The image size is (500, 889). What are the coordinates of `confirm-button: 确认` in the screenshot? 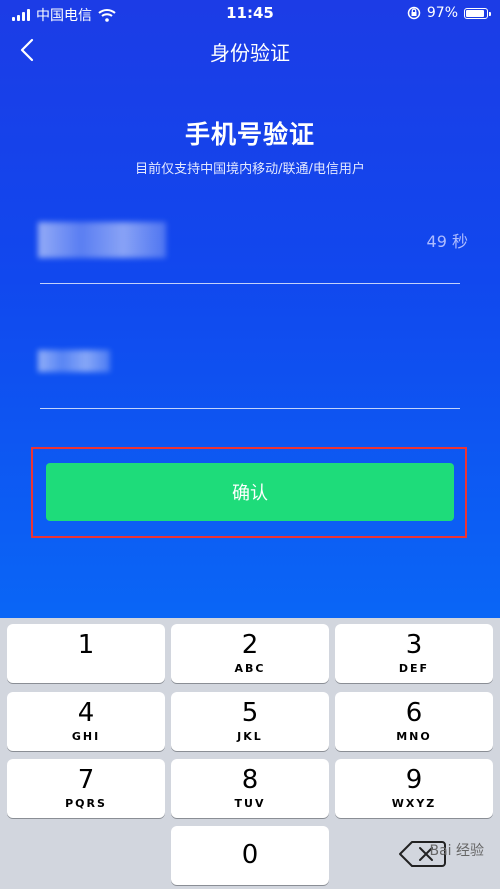 It's located at (250, 492).